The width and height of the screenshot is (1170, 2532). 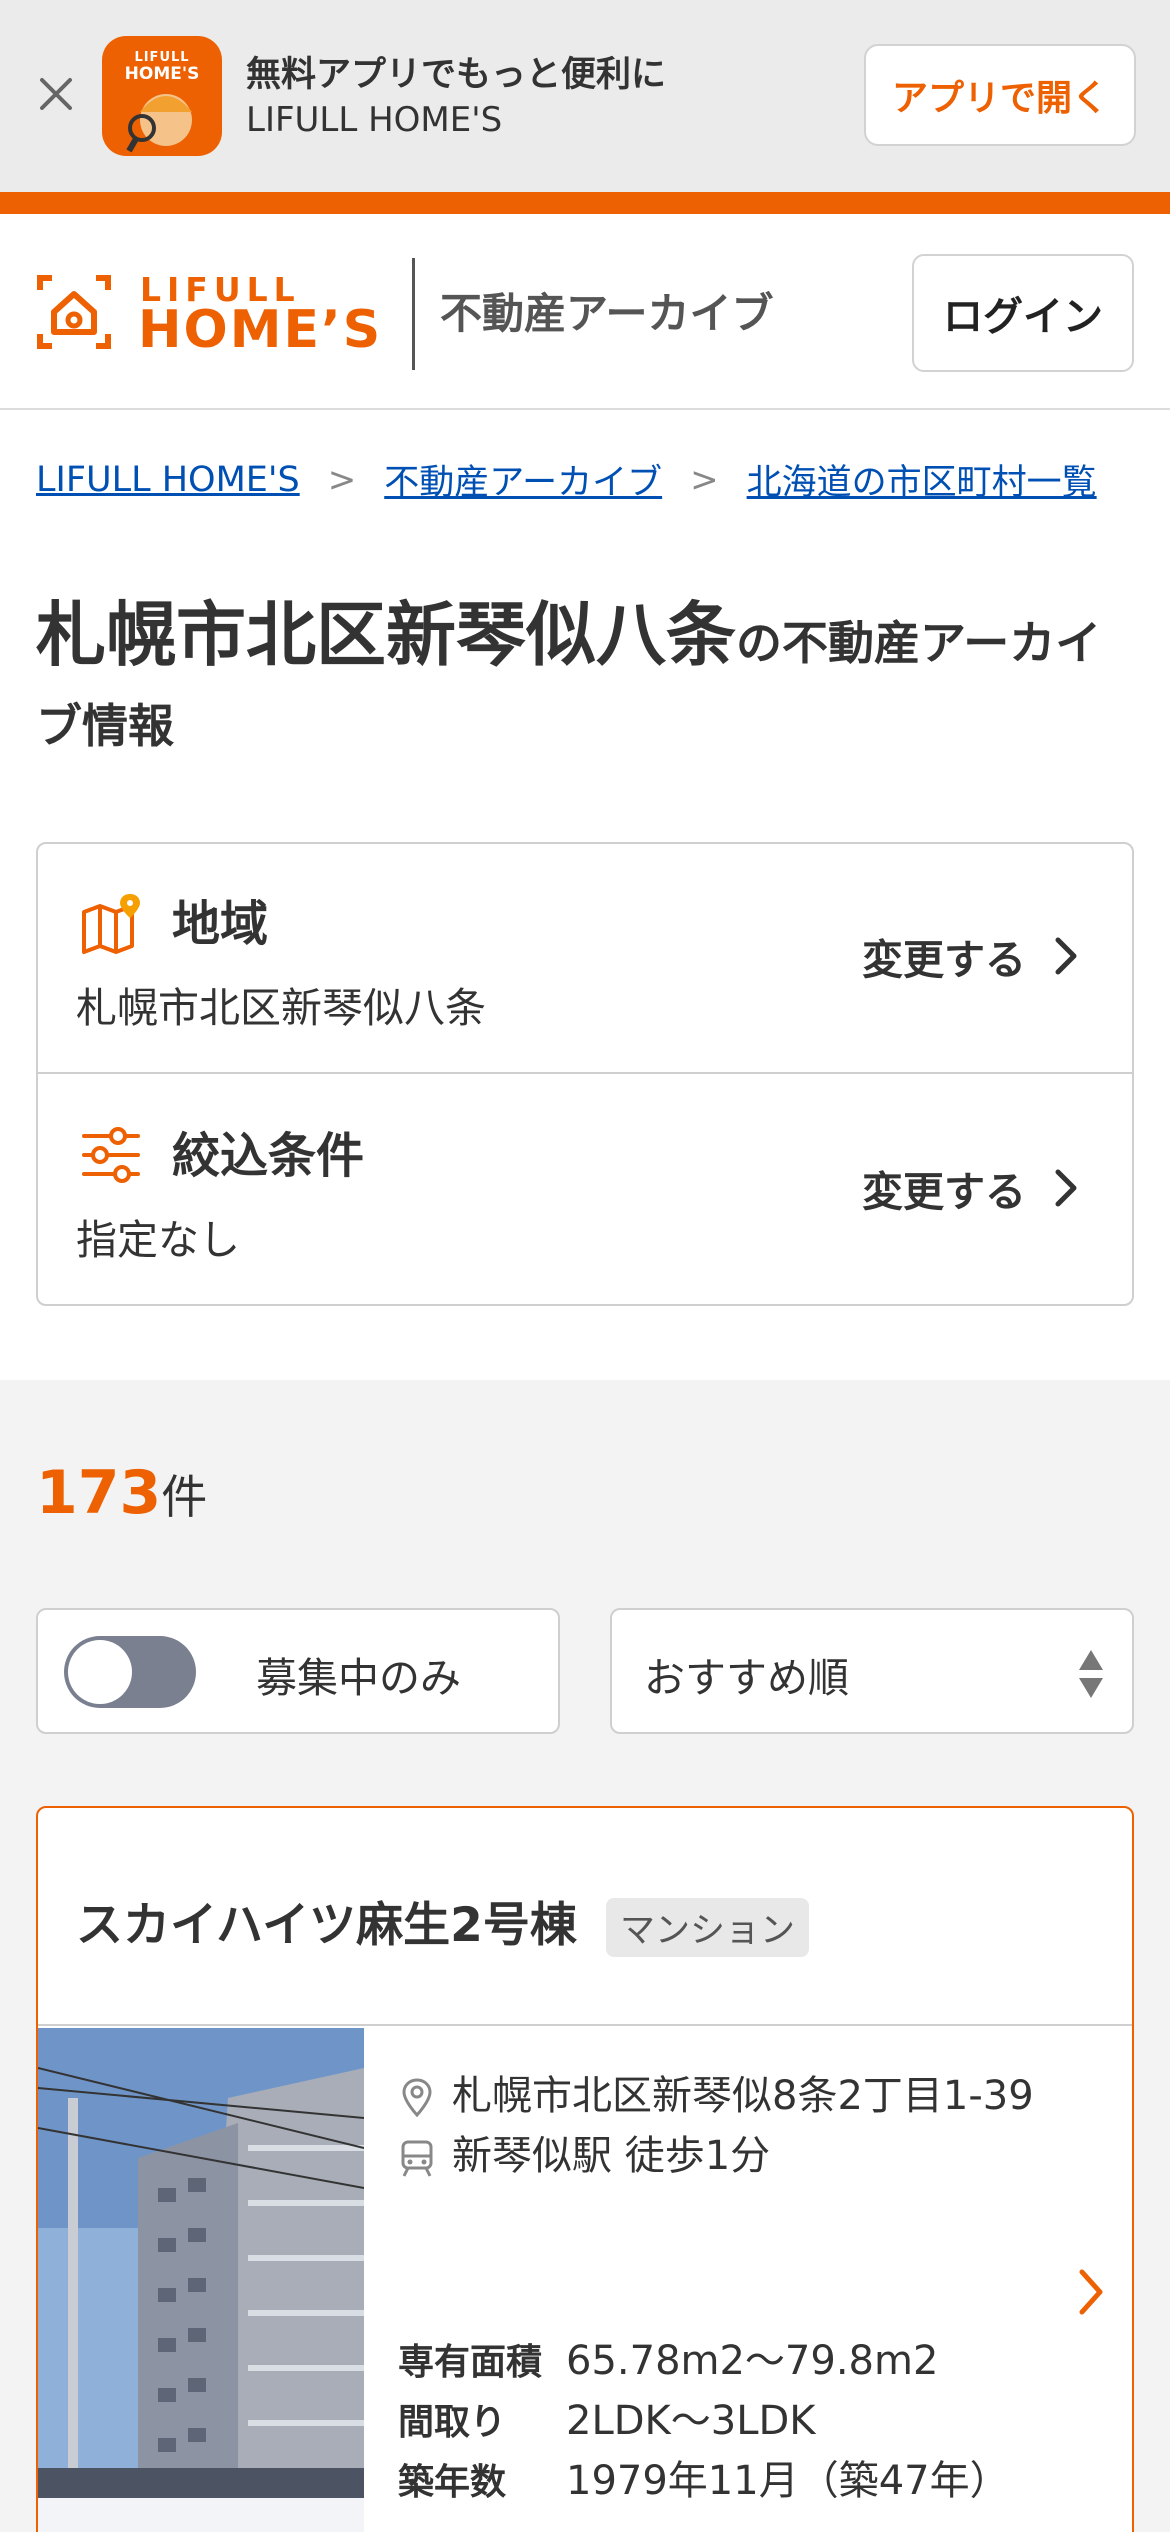 What do you see at coordinates (708, 1927) in the screenshot?
I see `property-type-tag: マンション` at bounding box center [708, 1927].